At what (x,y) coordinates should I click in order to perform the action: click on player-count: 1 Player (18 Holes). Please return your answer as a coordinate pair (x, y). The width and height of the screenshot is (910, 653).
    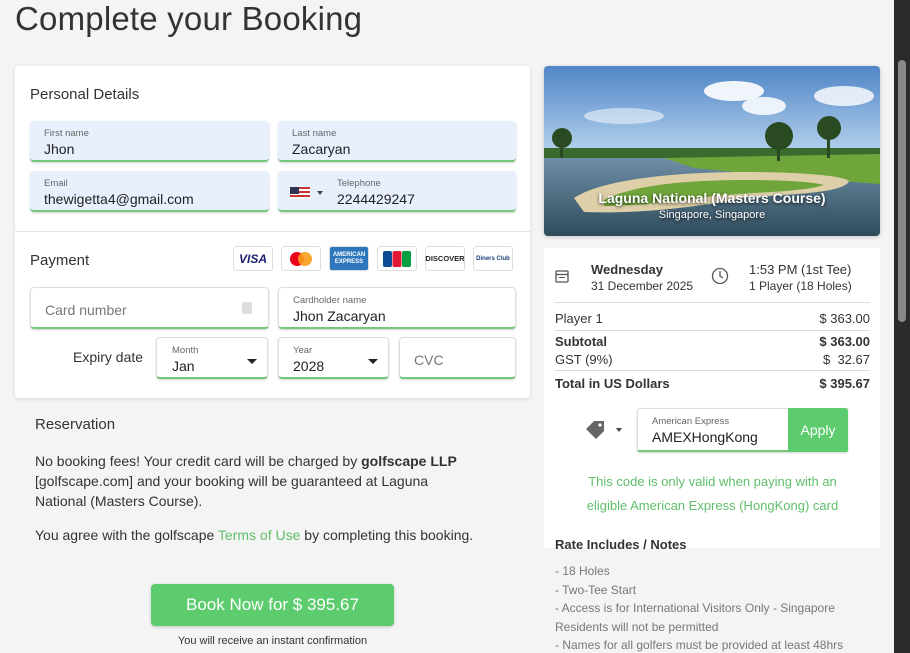
    Looking at the image, I should click on (800, 286).